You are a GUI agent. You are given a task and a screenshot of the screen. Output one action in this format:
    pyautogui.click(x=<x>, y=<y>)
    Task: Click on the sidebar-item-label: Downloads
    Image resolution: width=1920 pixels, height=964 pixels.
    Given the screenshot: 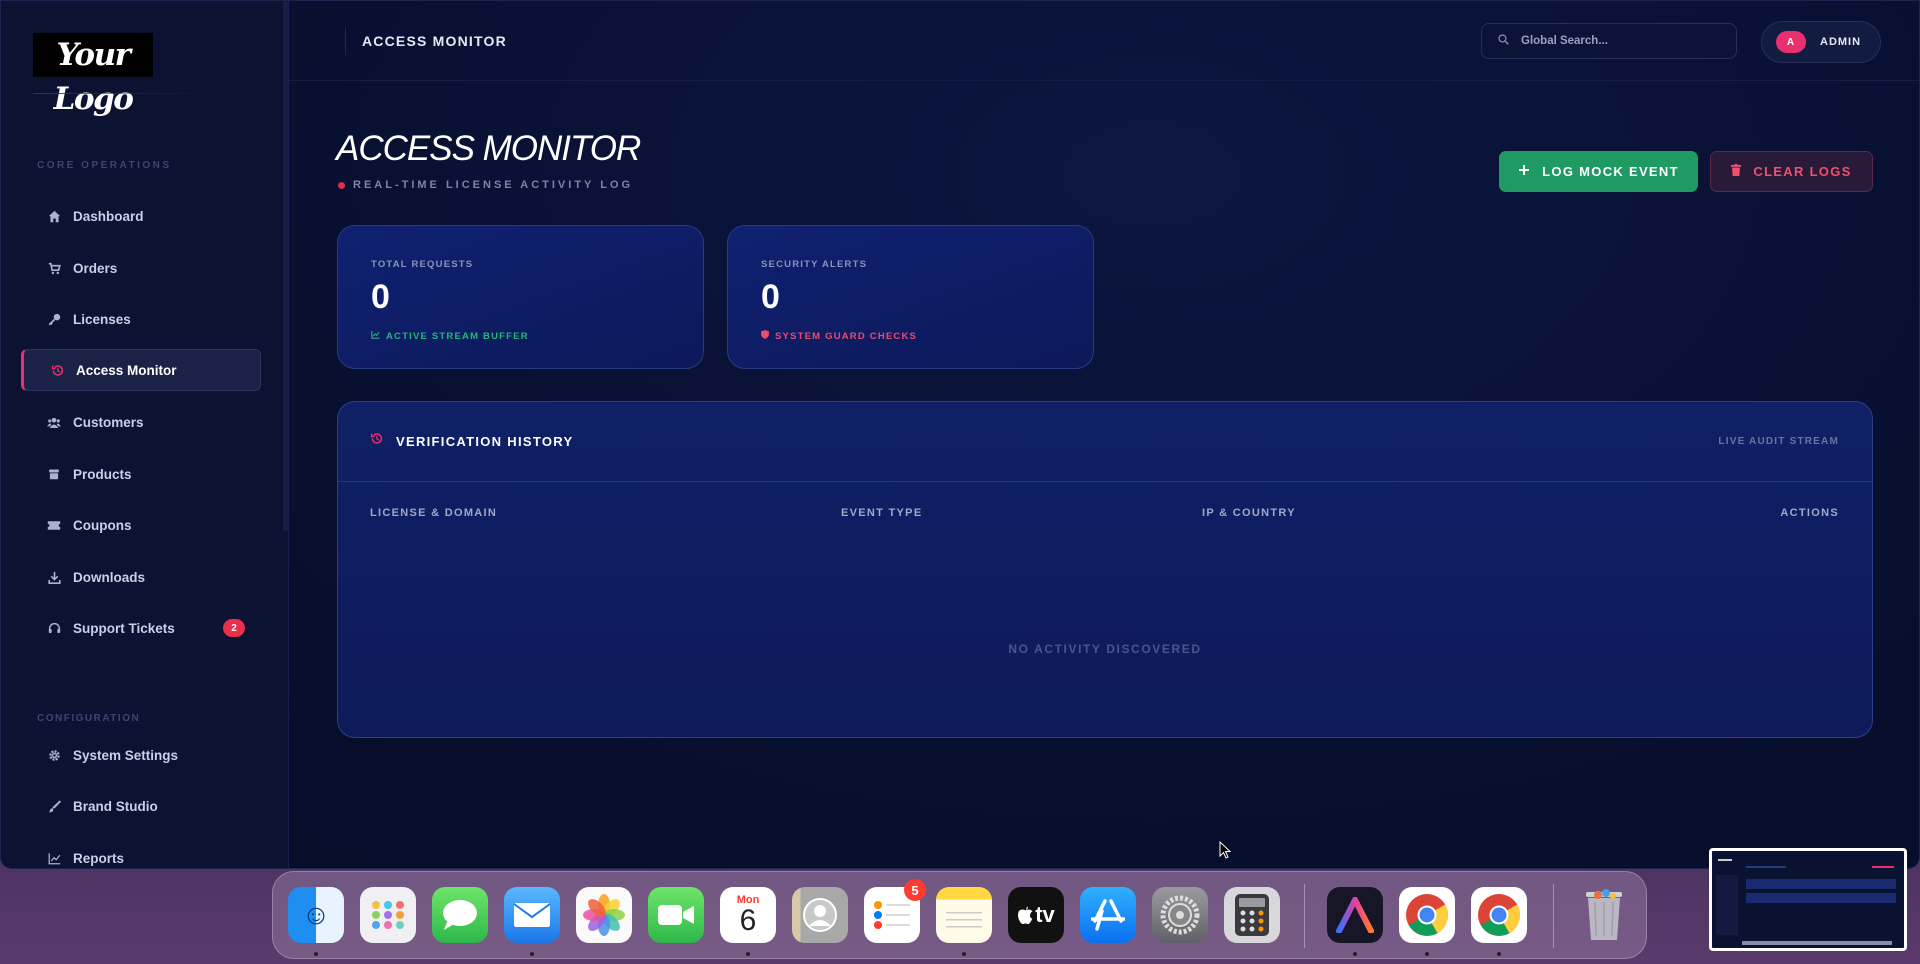 What is the action you would take?
    pyautogui.click(x=109, y=577)
    